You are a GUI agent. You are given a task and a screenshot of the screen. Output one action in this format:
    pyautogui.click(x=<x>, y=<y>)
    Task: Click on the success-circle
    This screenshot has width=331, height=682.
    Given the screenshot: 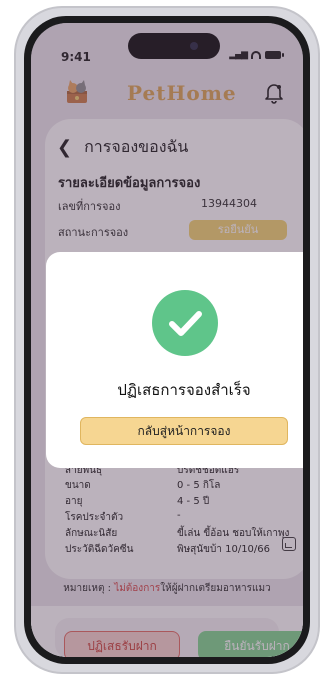 What is the action you would take?
    pyautogui.click(x=185, y=323)
    